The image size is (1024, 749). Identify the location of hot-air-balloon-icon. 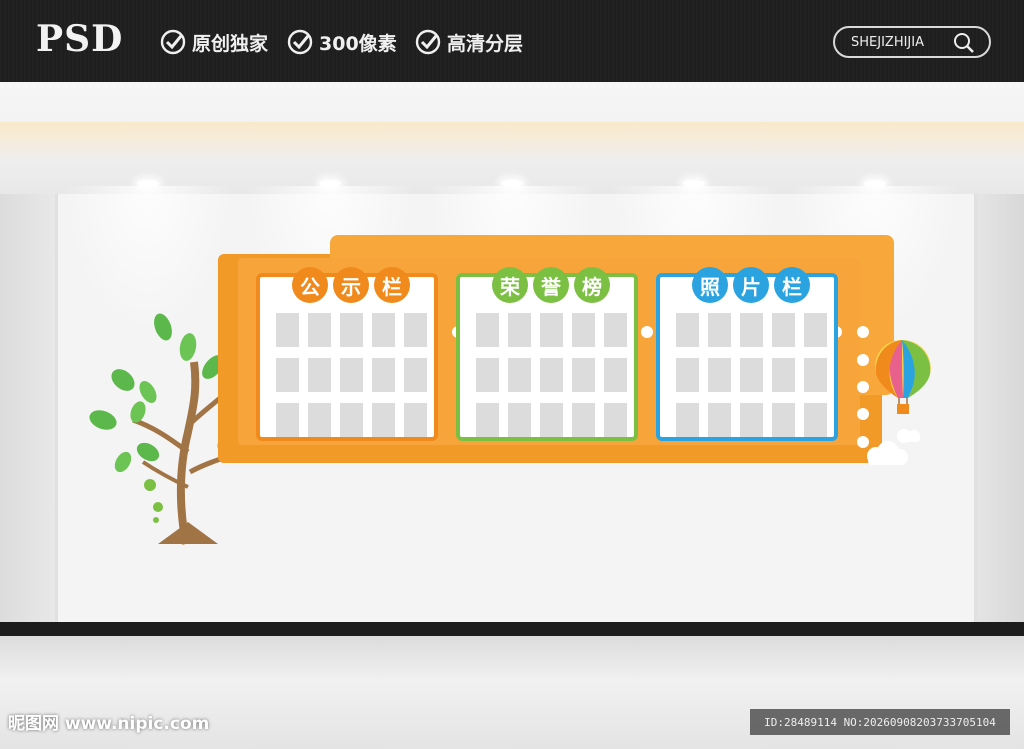
(903, 377).